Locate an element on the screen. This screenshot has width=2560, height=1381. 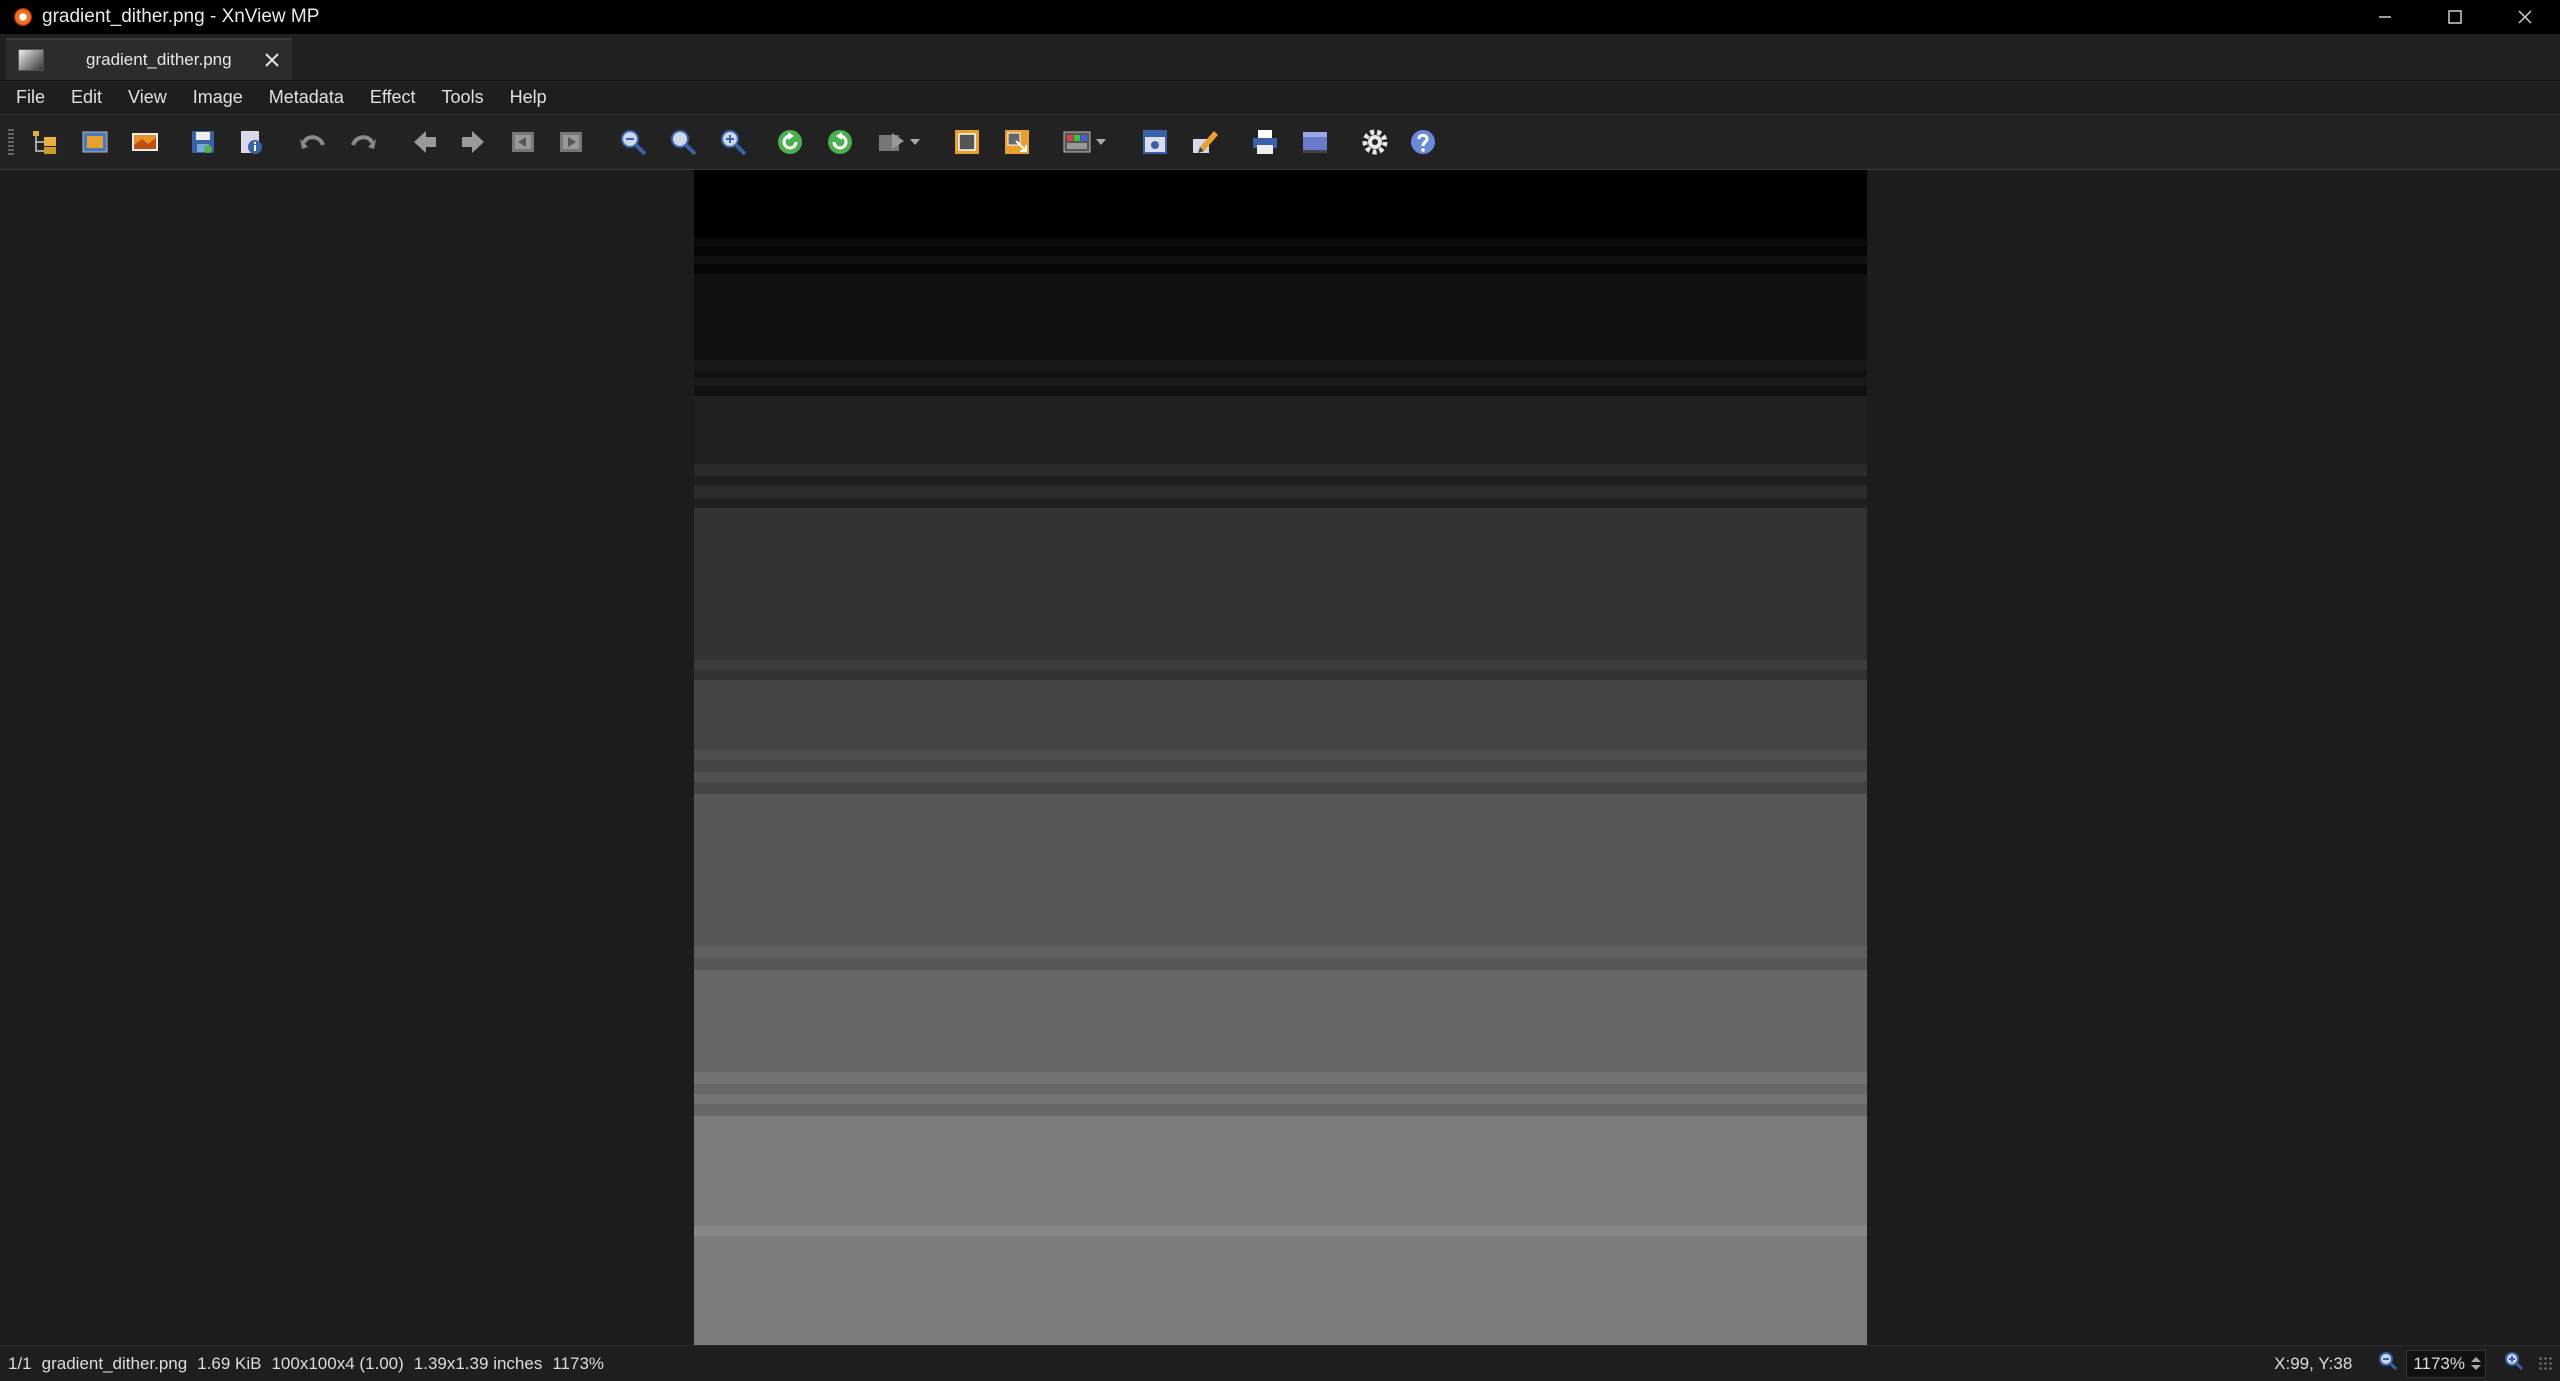
fullscreen-icon is located at coordinates (95, 142).